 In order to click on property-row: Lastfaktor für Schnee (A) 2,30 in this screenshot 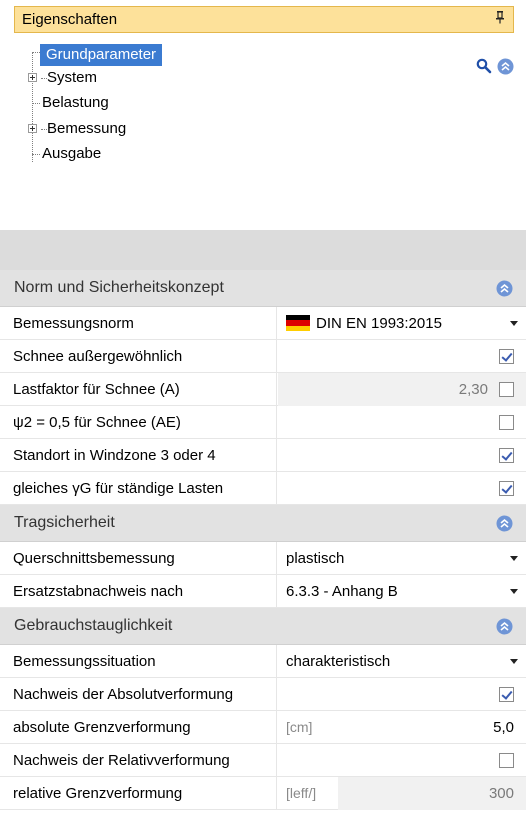, I will do `click(263, 389)`.